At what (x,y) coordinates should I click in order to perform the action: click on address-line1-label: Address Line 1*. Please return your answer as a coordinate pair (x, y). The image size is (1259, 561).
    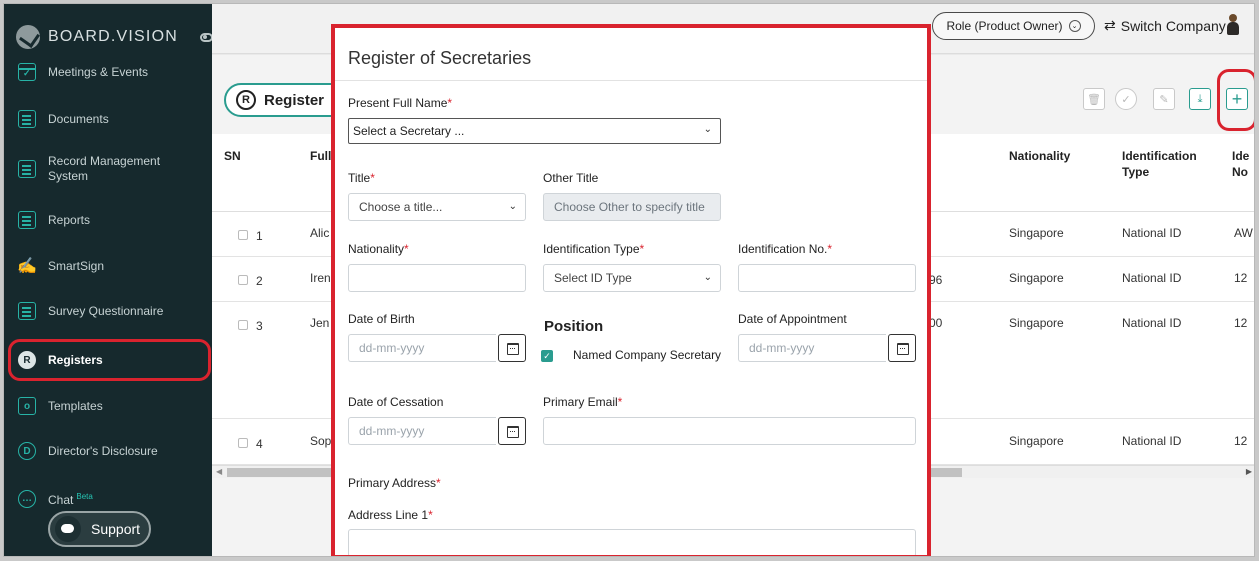
    Looking at the image, I should click on (390, 515).